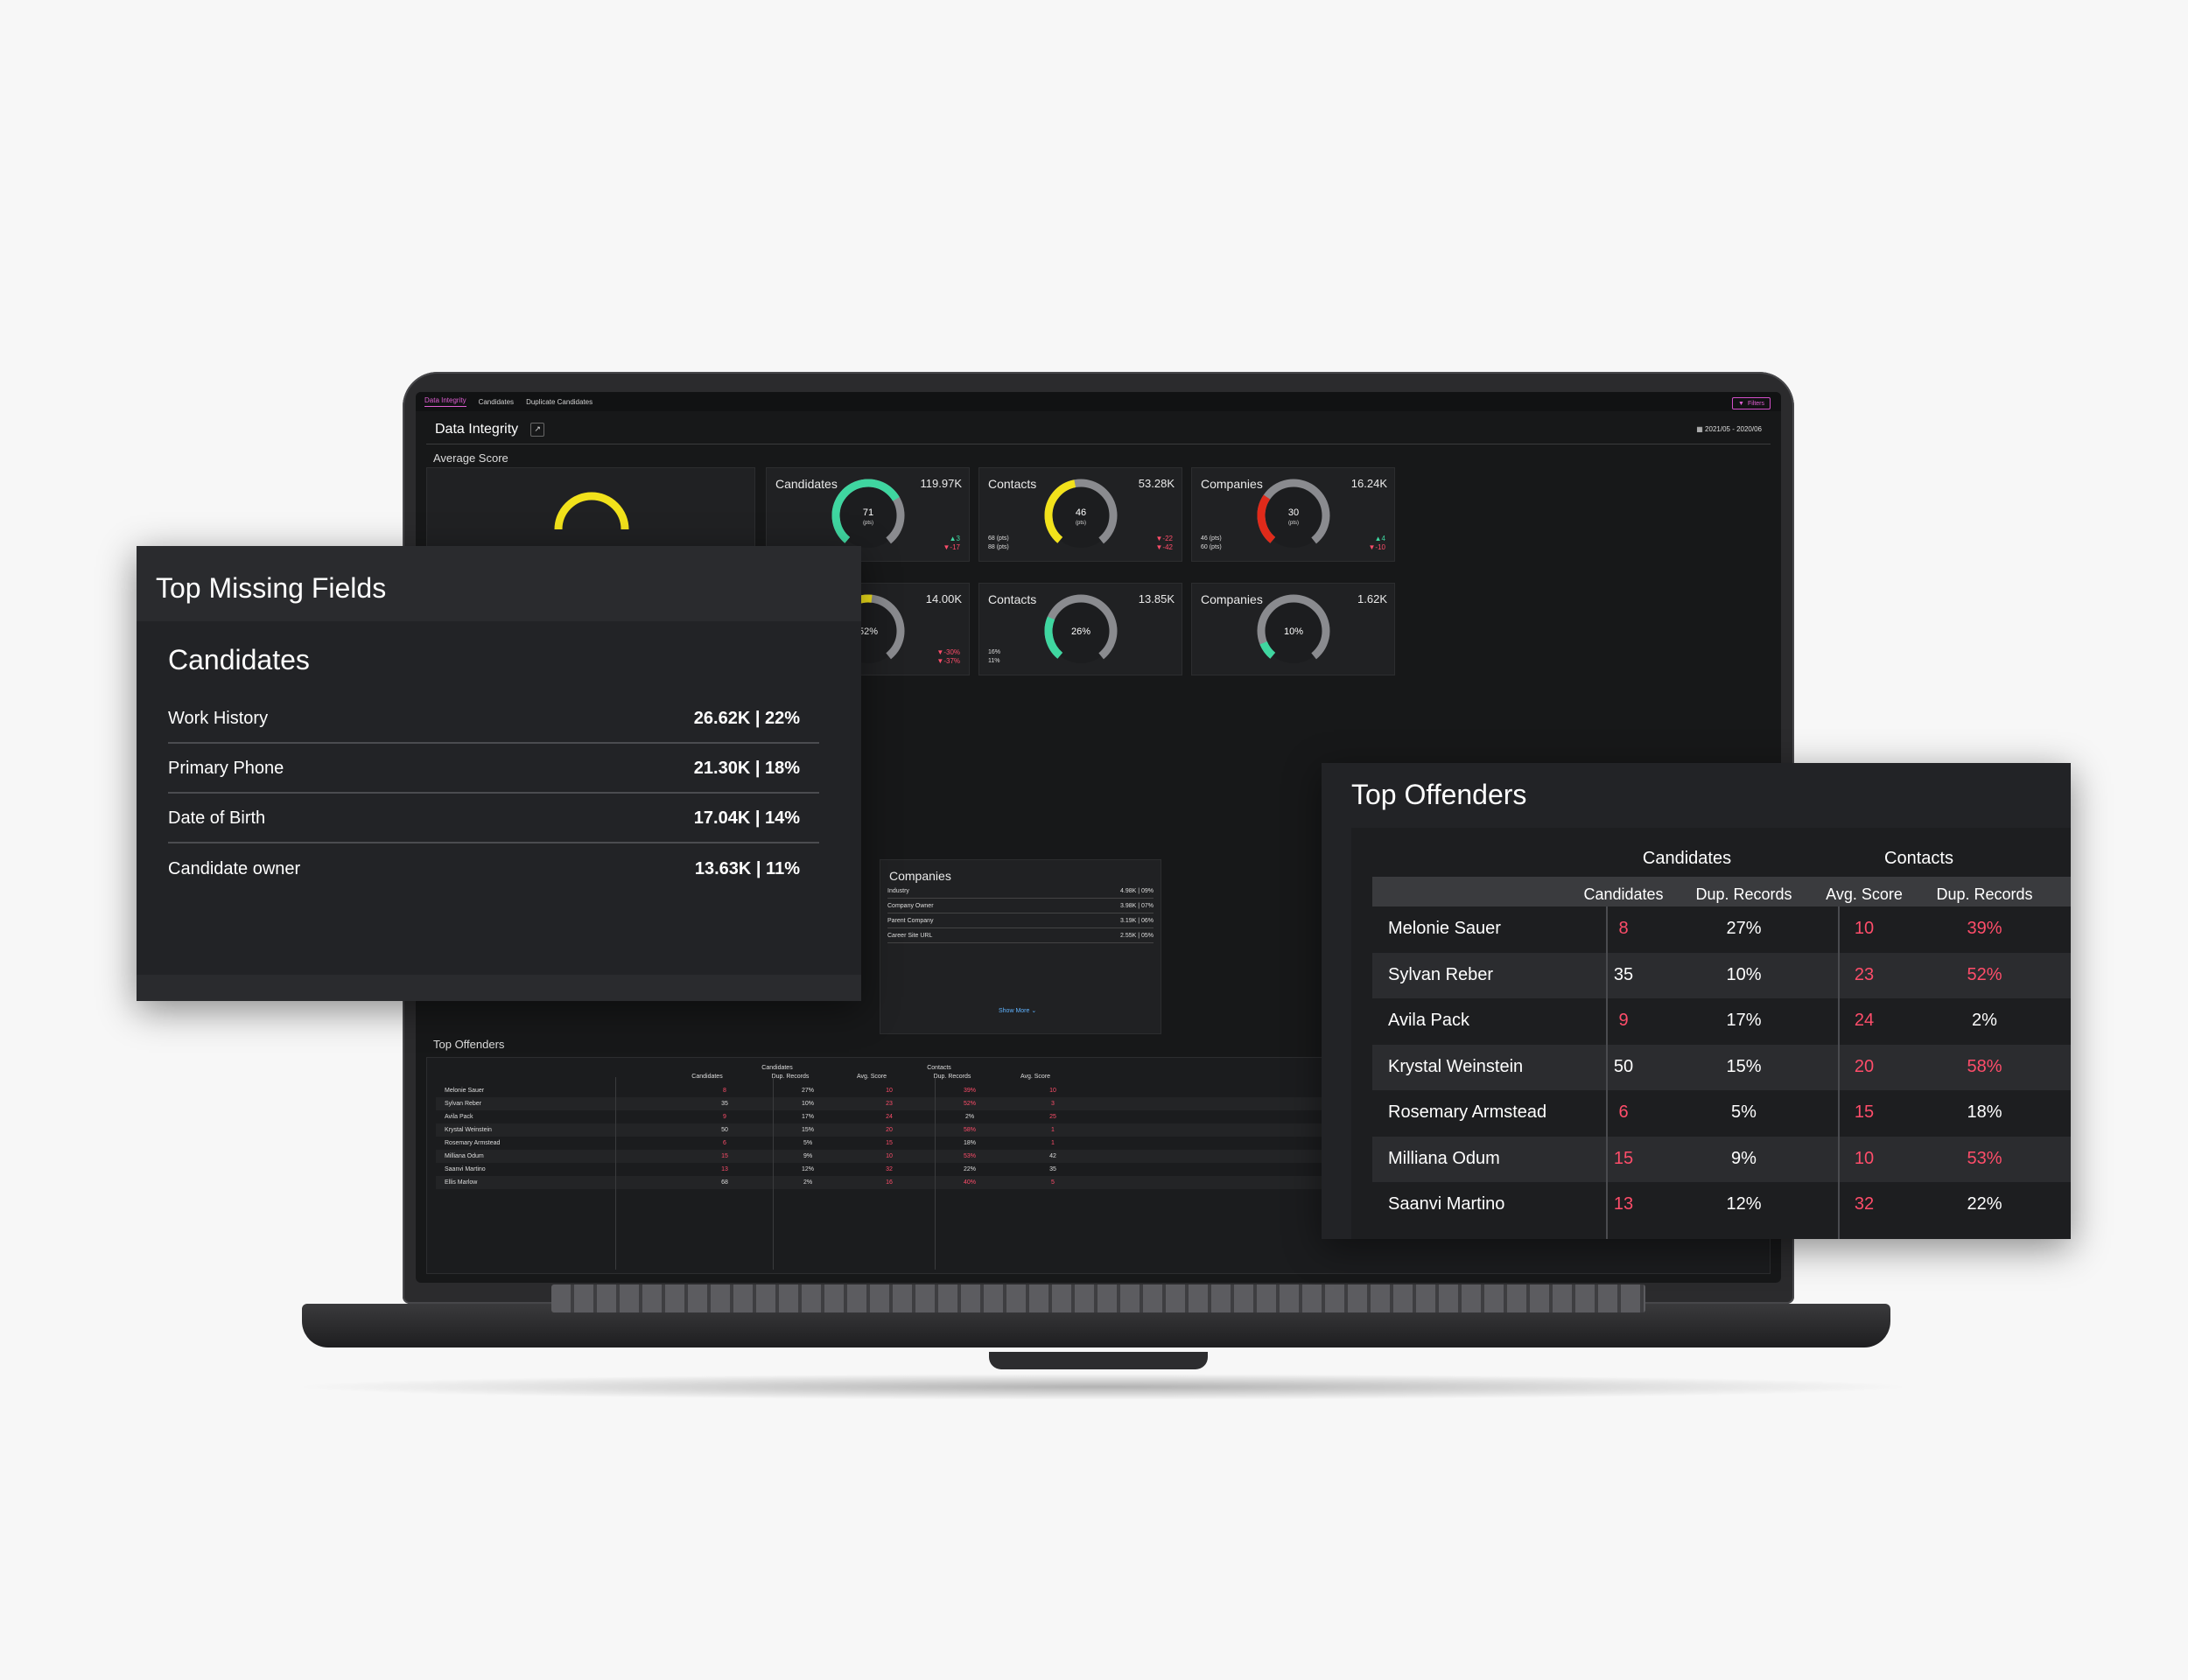  Describe the element at coordinates (1211, 539) in the screenshot. I see `legend-value: 46 (pts)` at that location.